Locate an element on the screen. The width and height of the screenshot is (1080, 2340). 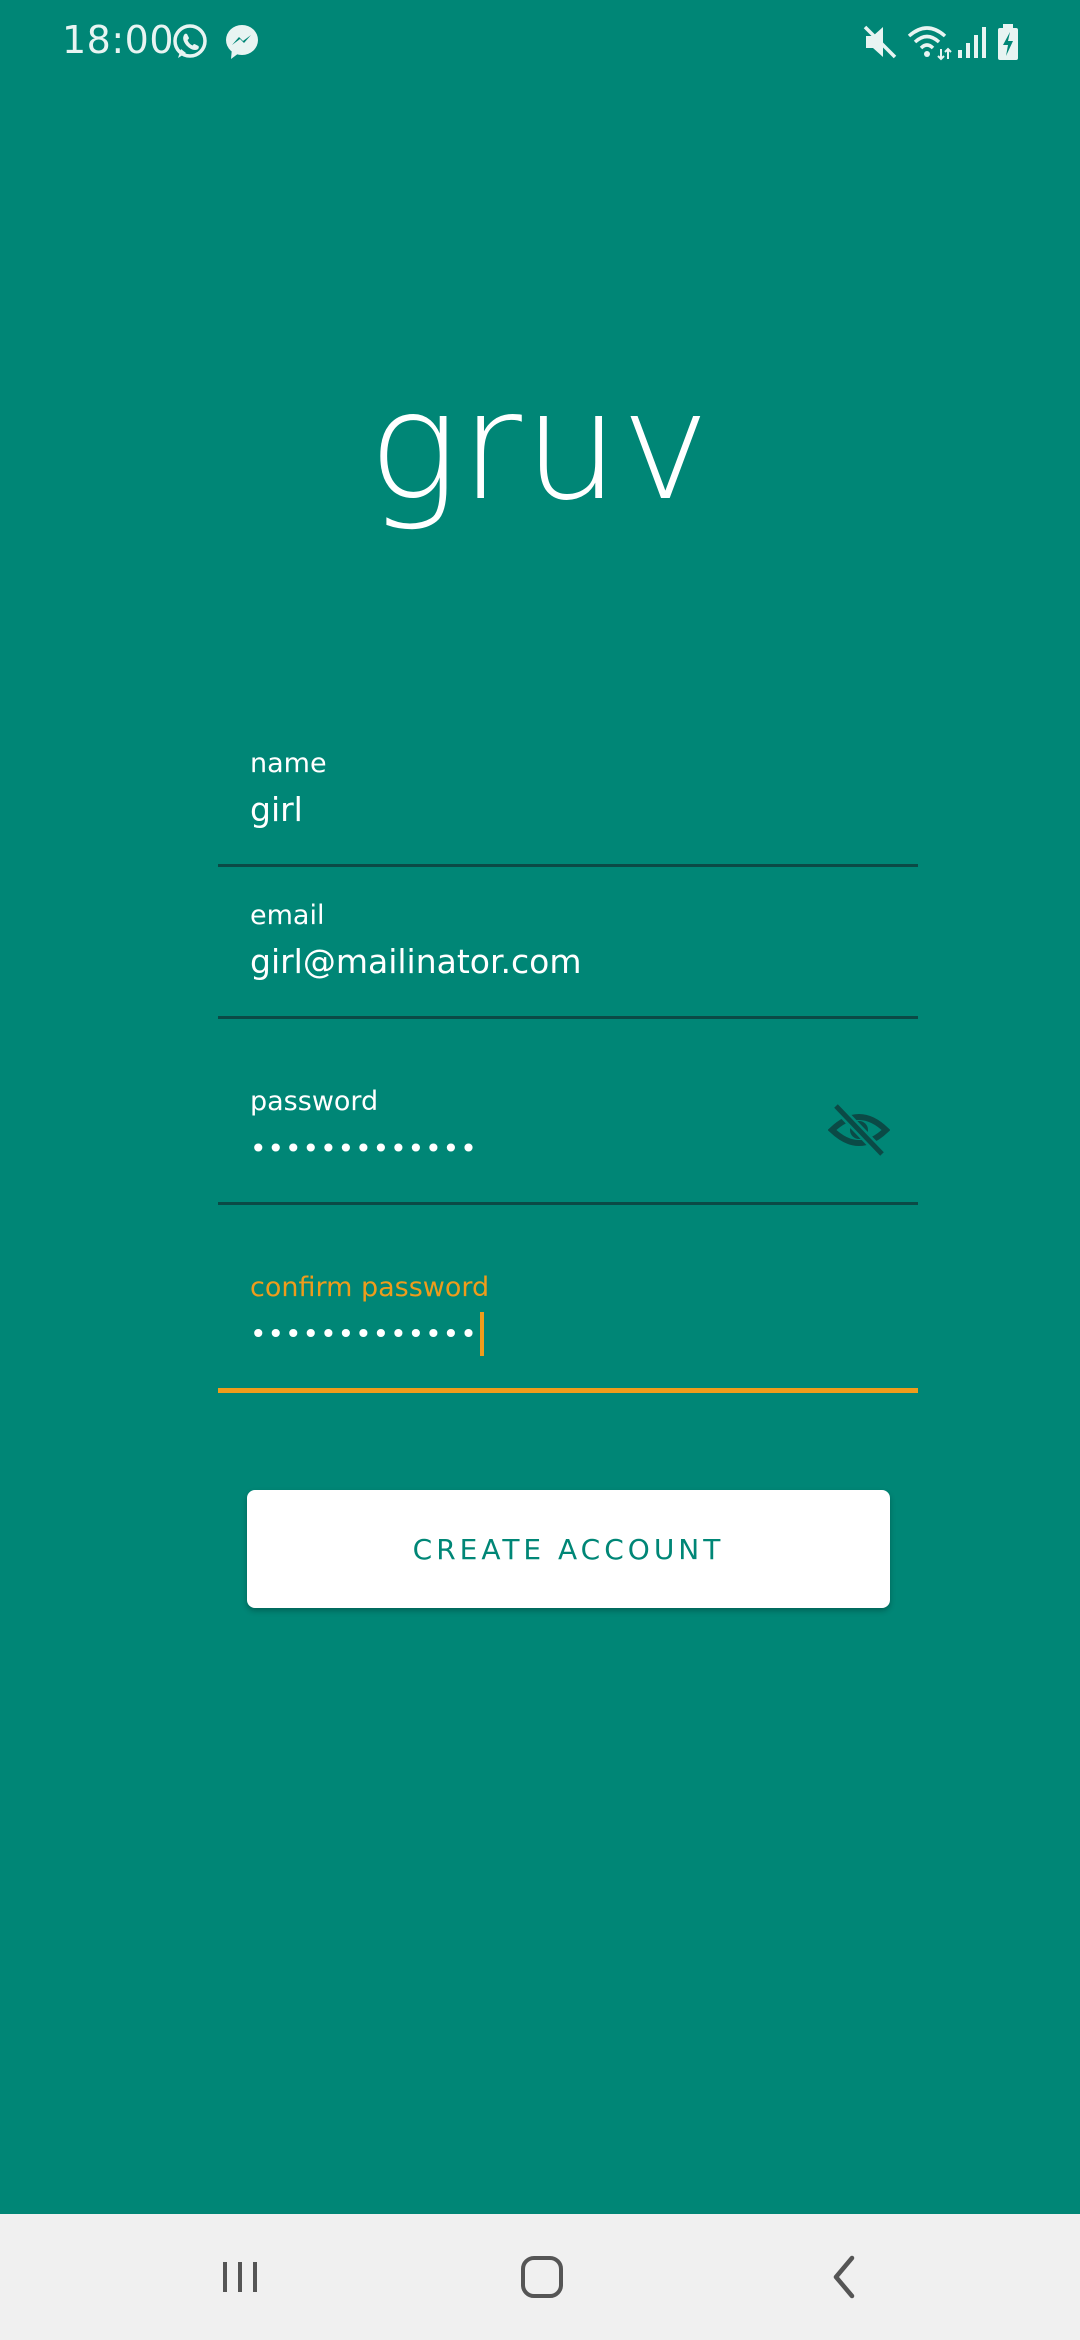
name-underline is located at coordinates (568, 865).